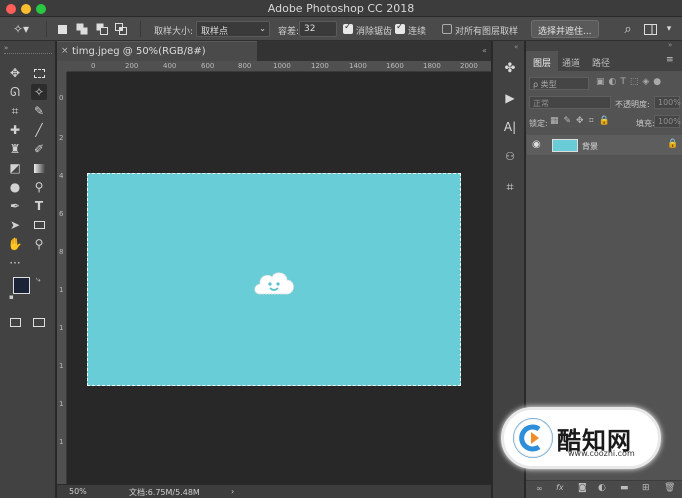  What do you see at coordinates (559, 83) in the screenshot?
I see `filter-kind-select: ρ 类型` at bounding box center [559, 83].